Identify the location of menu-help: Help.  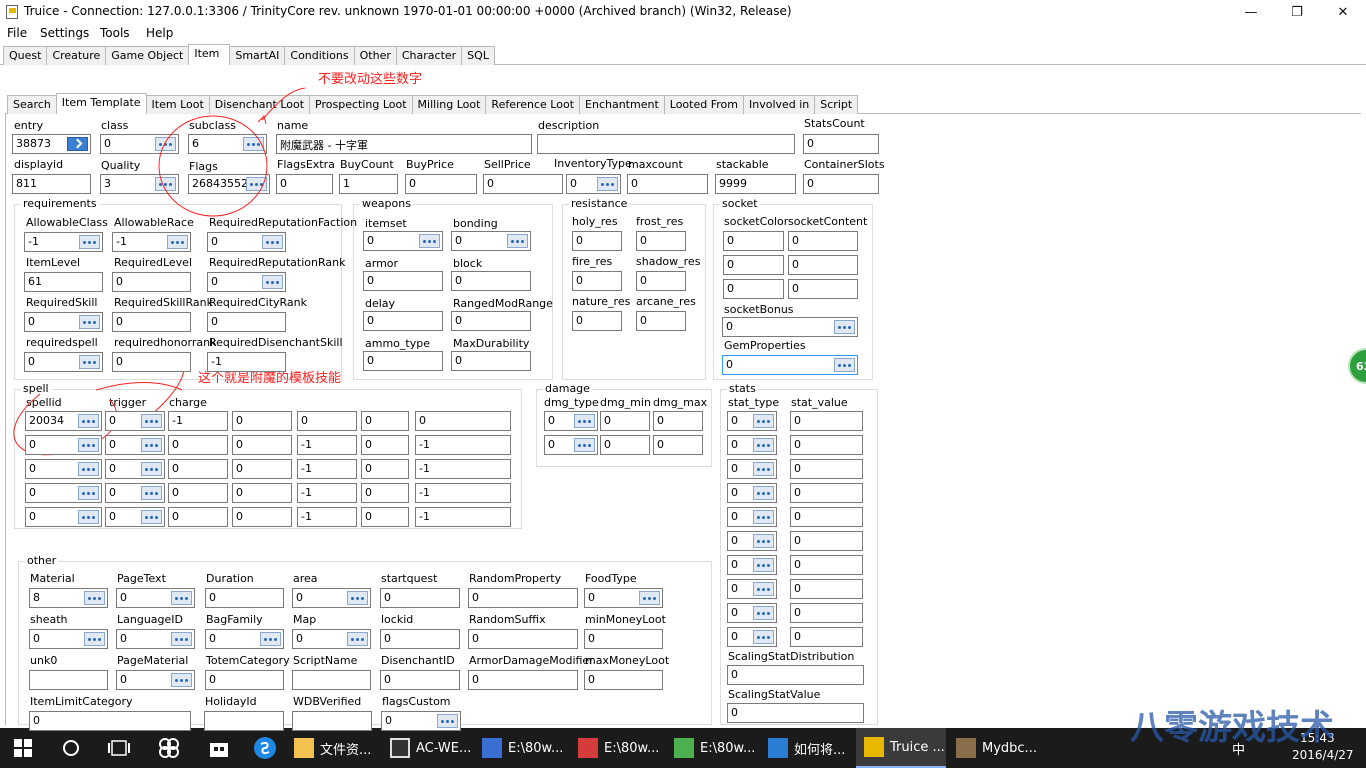
(159, 33).